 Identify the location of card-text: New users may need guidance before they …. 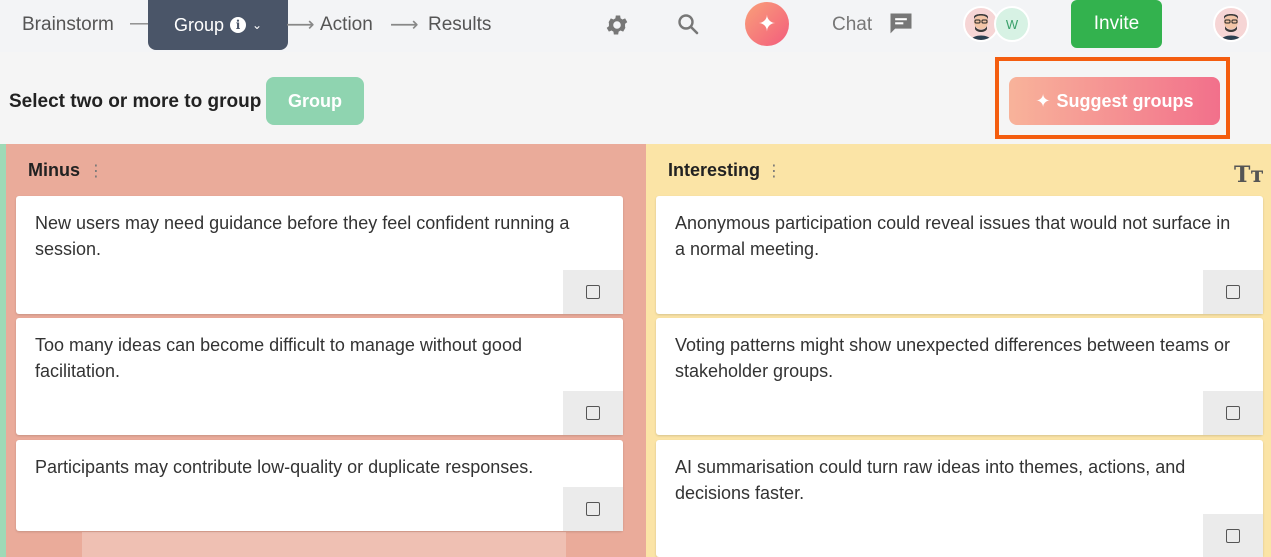
(302, 236).